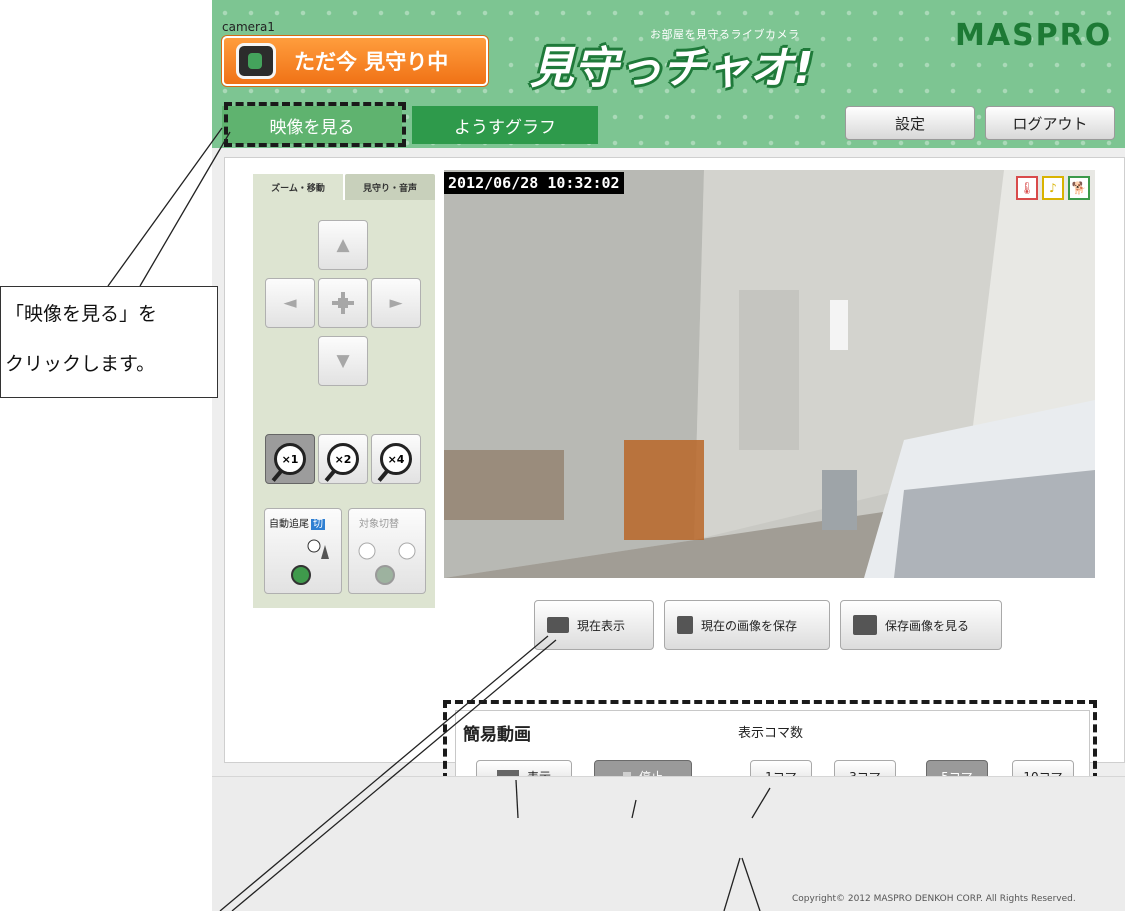 The width and height of the screenshot is (1125, 911). What do you see at coordinates (109, 342) in the screenshot?
I see `instruction-callout: 「映像を見る」を クリックします。` at bounding box center [109, 342].